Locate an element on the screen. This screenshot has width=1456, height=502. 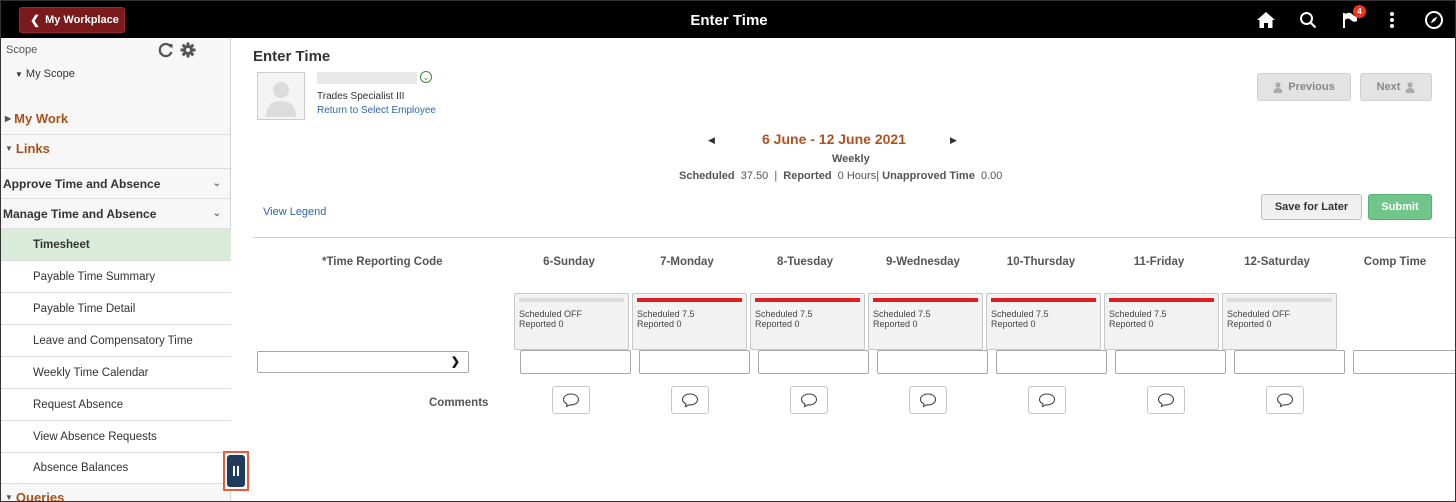
sidebar-item-payable-time-summary: Payable Time Summary is located at coordinates (116, 276).